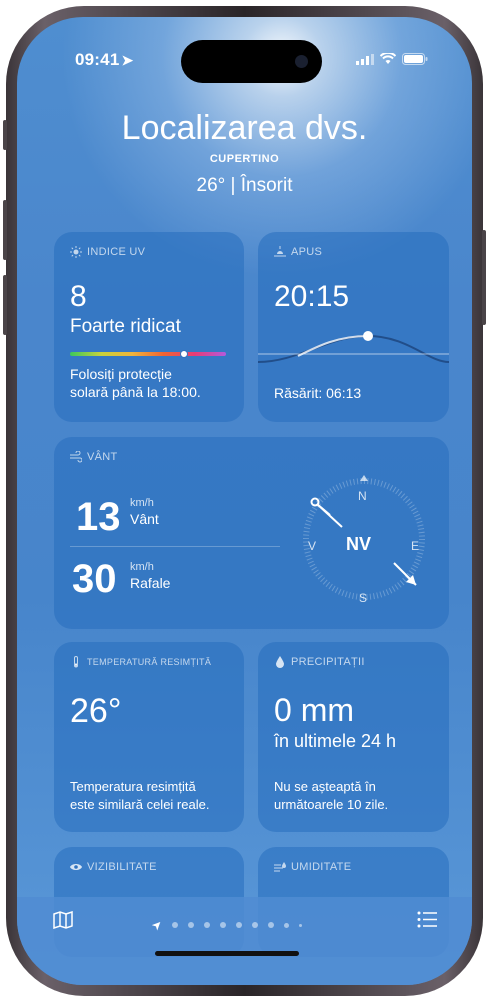 The image size is (489, 1003). What do you see at coordinates (314, 710) in the screenshot?
I see `precipitation-value: 0 mm` at bounding box center [314, 710].